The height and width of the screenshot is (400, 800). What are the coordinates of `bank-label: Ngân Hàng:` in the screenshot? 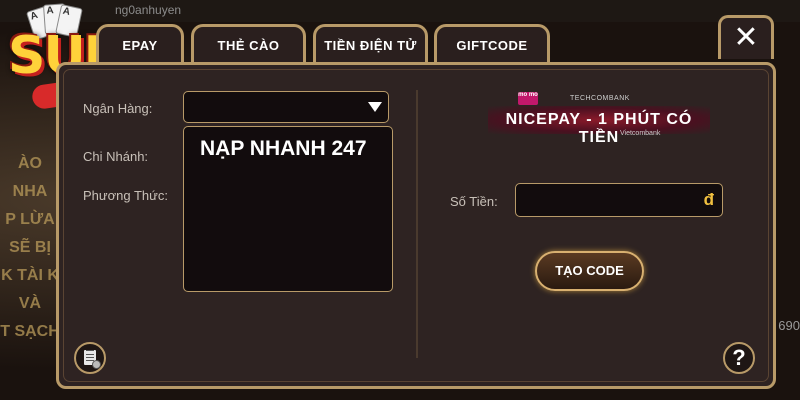 It's located at (118, 108).